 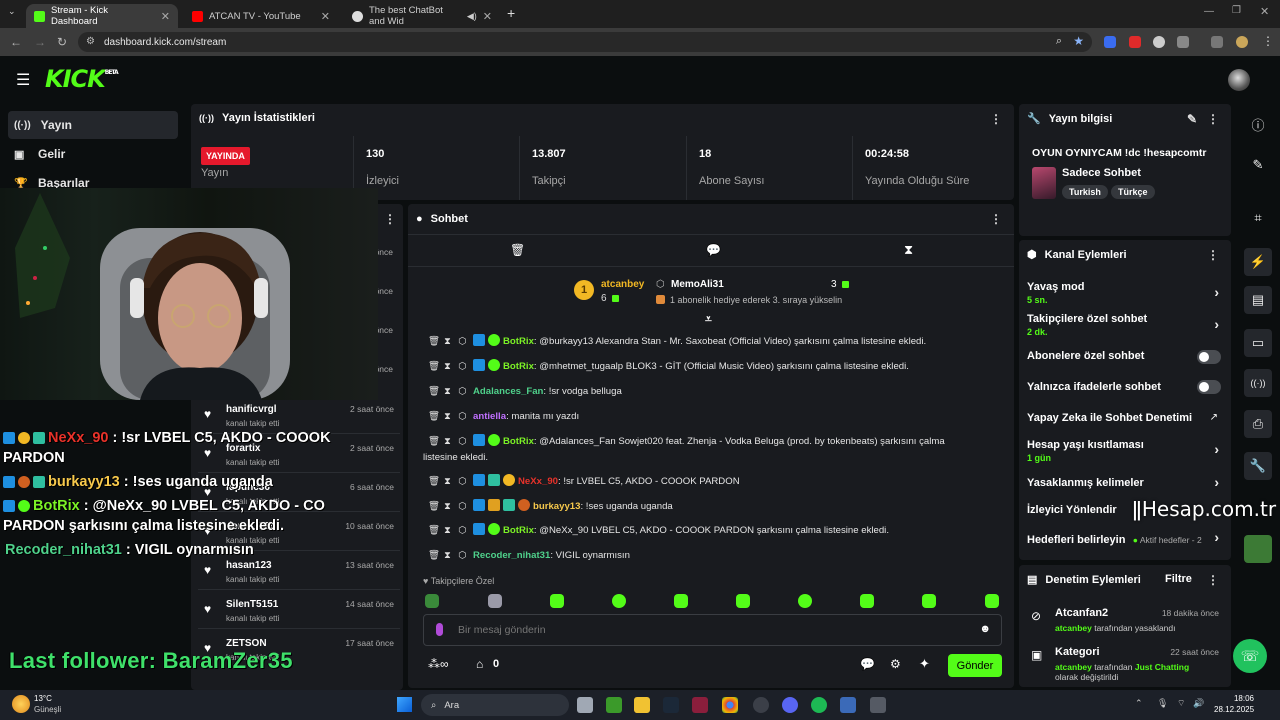 I want to click on action-slow-mode: Yavaş mod 5 sn., so click(x=1127, y=293).